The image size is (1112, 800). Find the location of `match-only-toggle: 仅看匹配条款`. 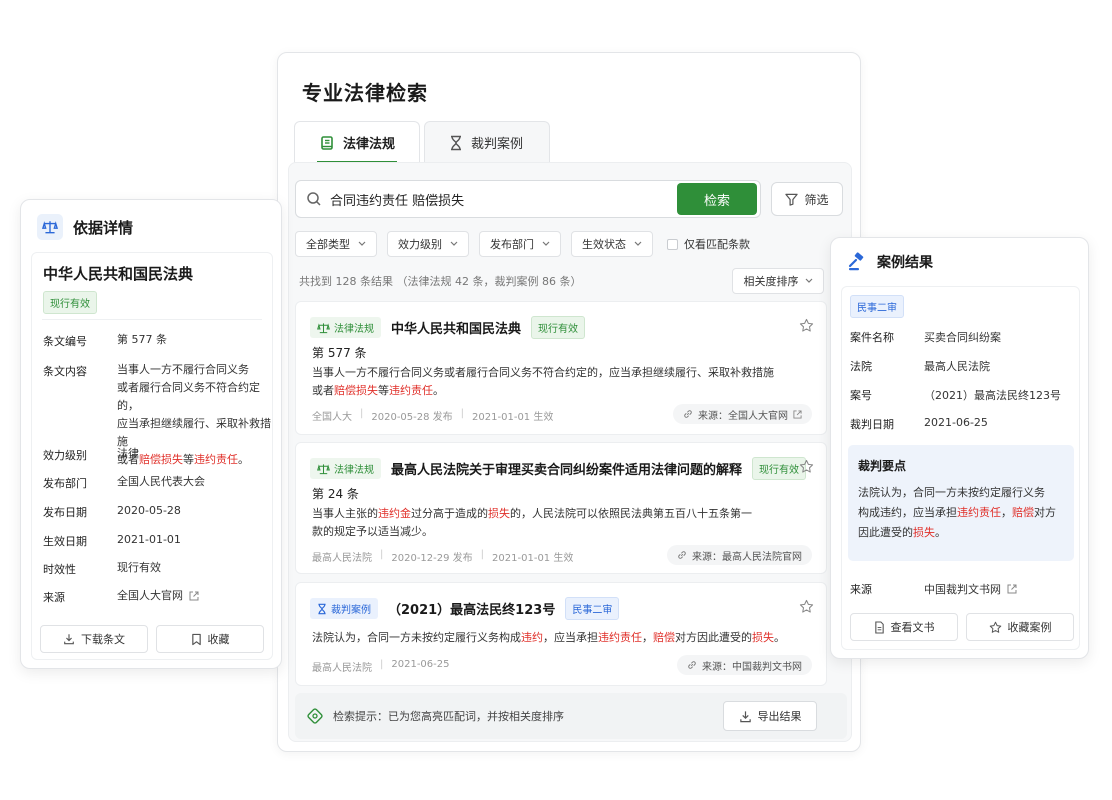

match-only-toggle: 仅看匹配条款 is located at coordinates (708, 244).